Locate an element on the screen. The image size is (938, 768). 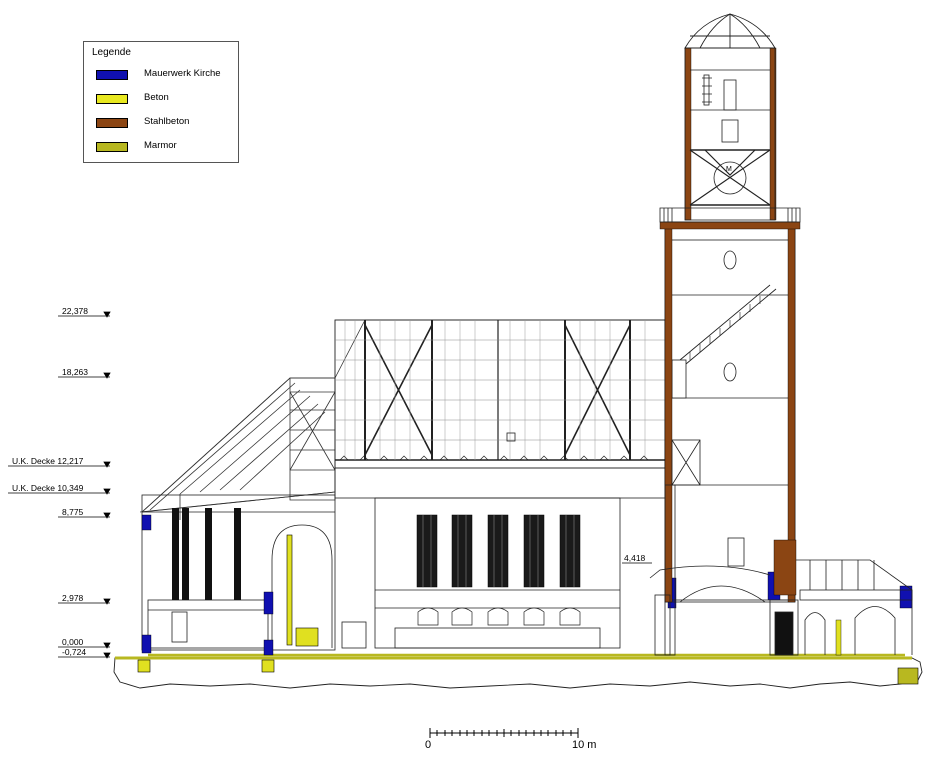
right-annex-beton is located at coordinates (838, 637).